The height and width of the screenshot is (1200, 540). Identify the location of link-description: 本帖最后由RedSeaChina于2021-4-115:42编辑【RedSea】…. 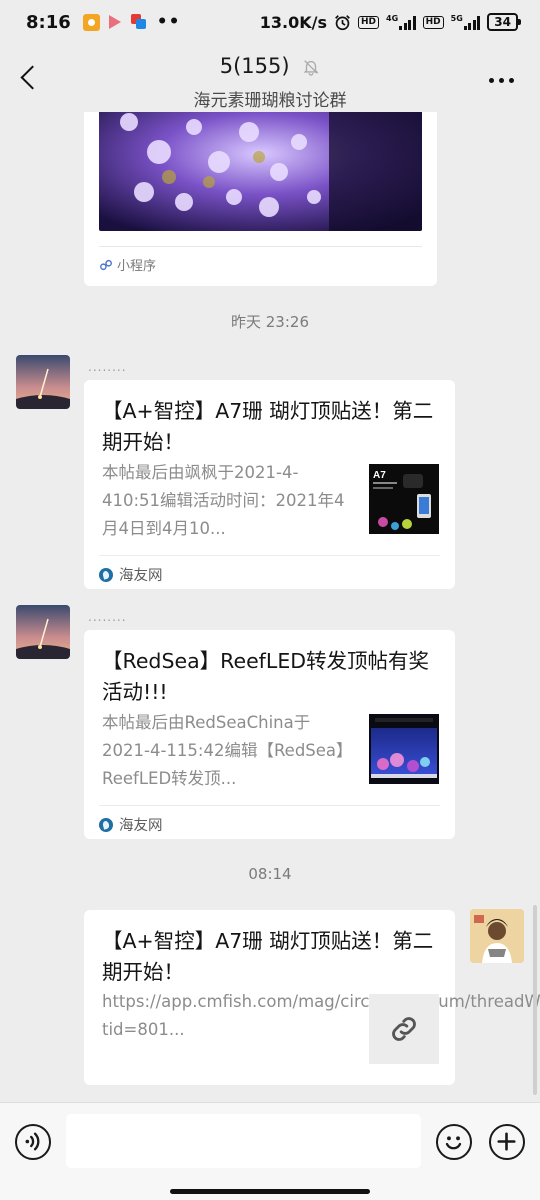
(227, 750).